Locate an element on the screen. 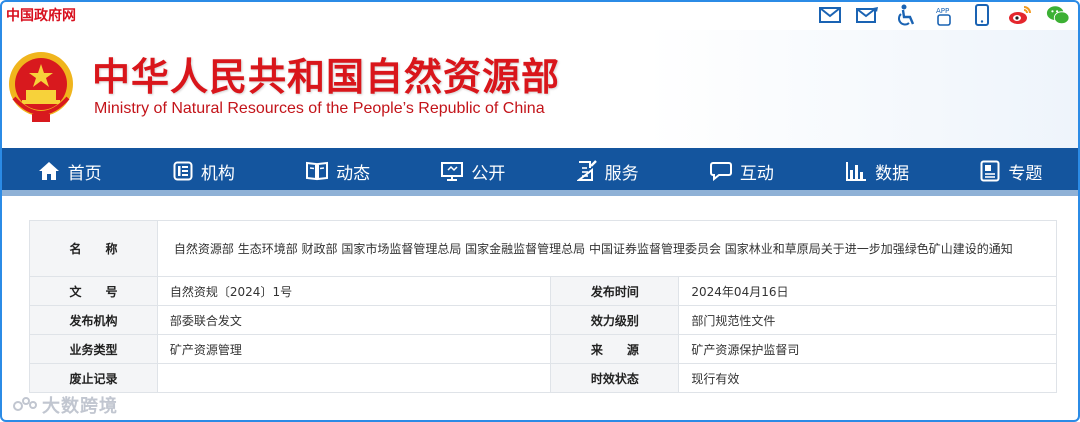  paw-icon is located at coordinates (25, 404).